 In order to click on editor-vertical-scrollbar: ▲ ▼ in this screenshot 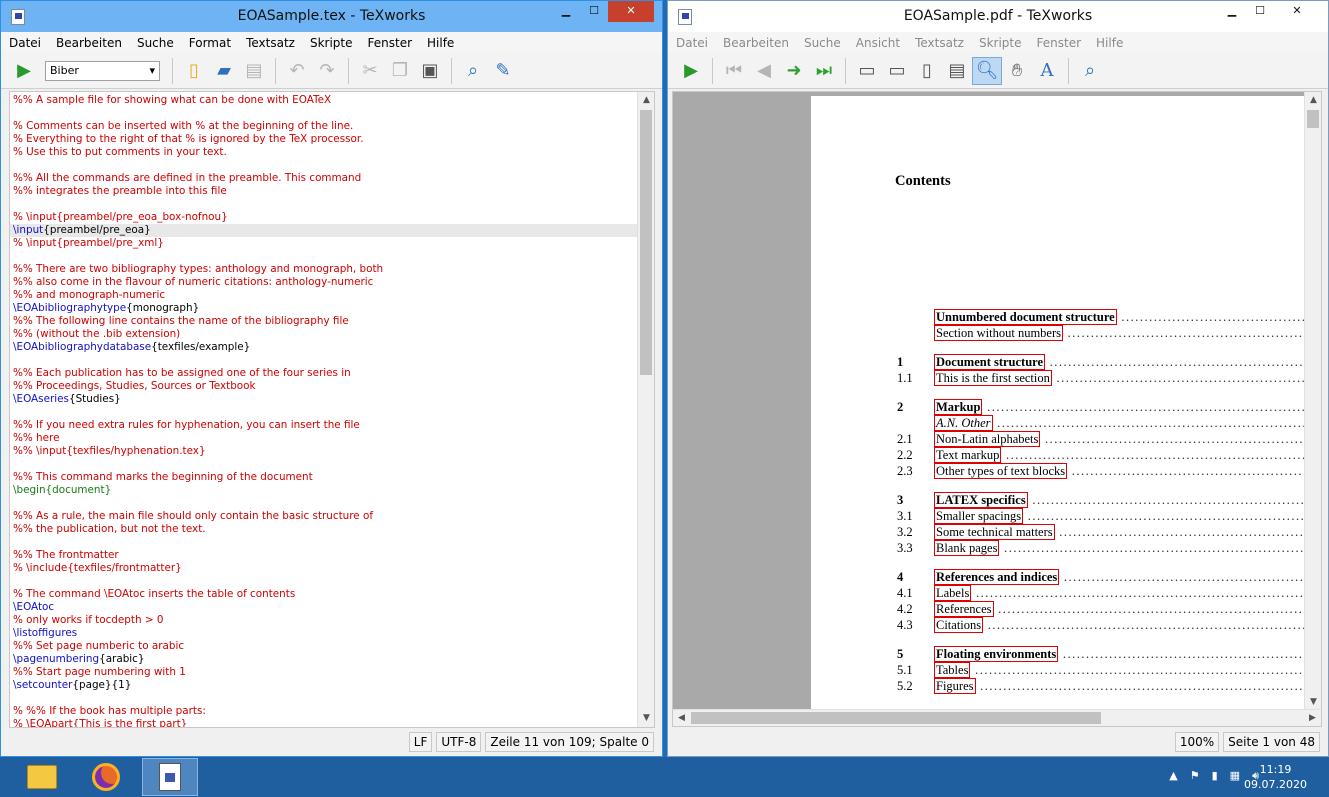, I will do `click(645, 409)`.